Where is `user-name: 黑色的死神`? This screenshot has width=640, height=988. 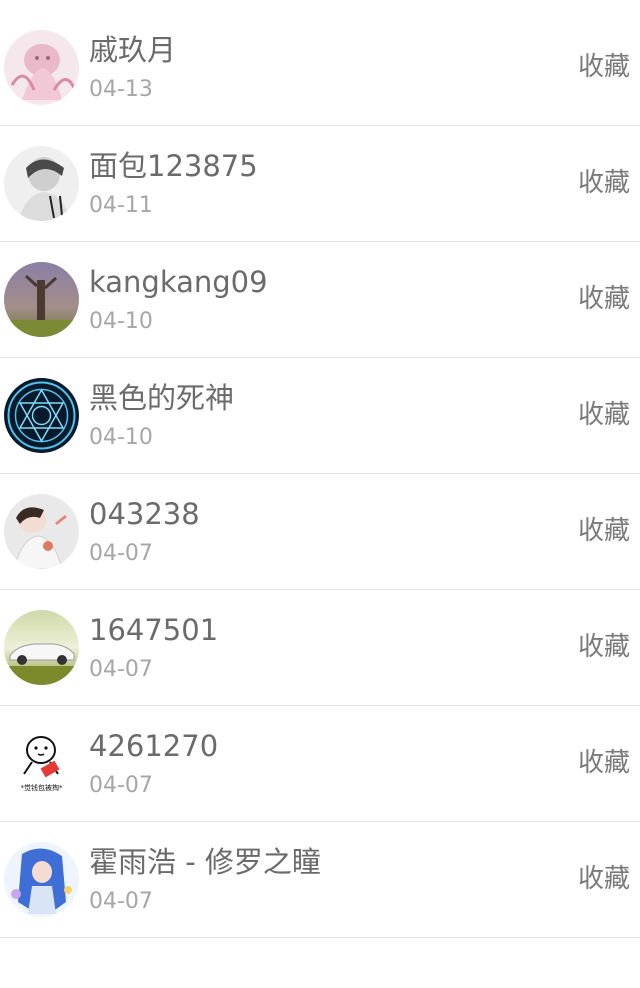 user-name: 黑色的死神 is located at coordinates (162, 398).